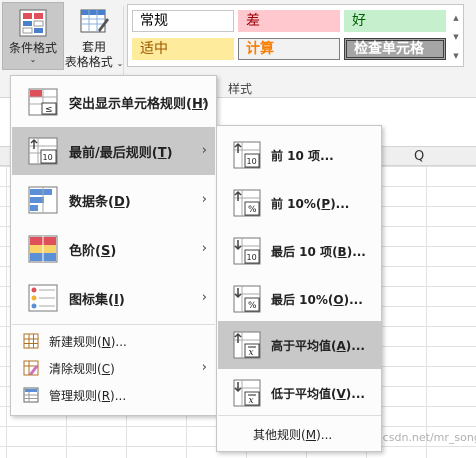  Describe the element at coordinates (73, 368) in the screenshot. I see `menu-label-text: 清除规则` at that location.